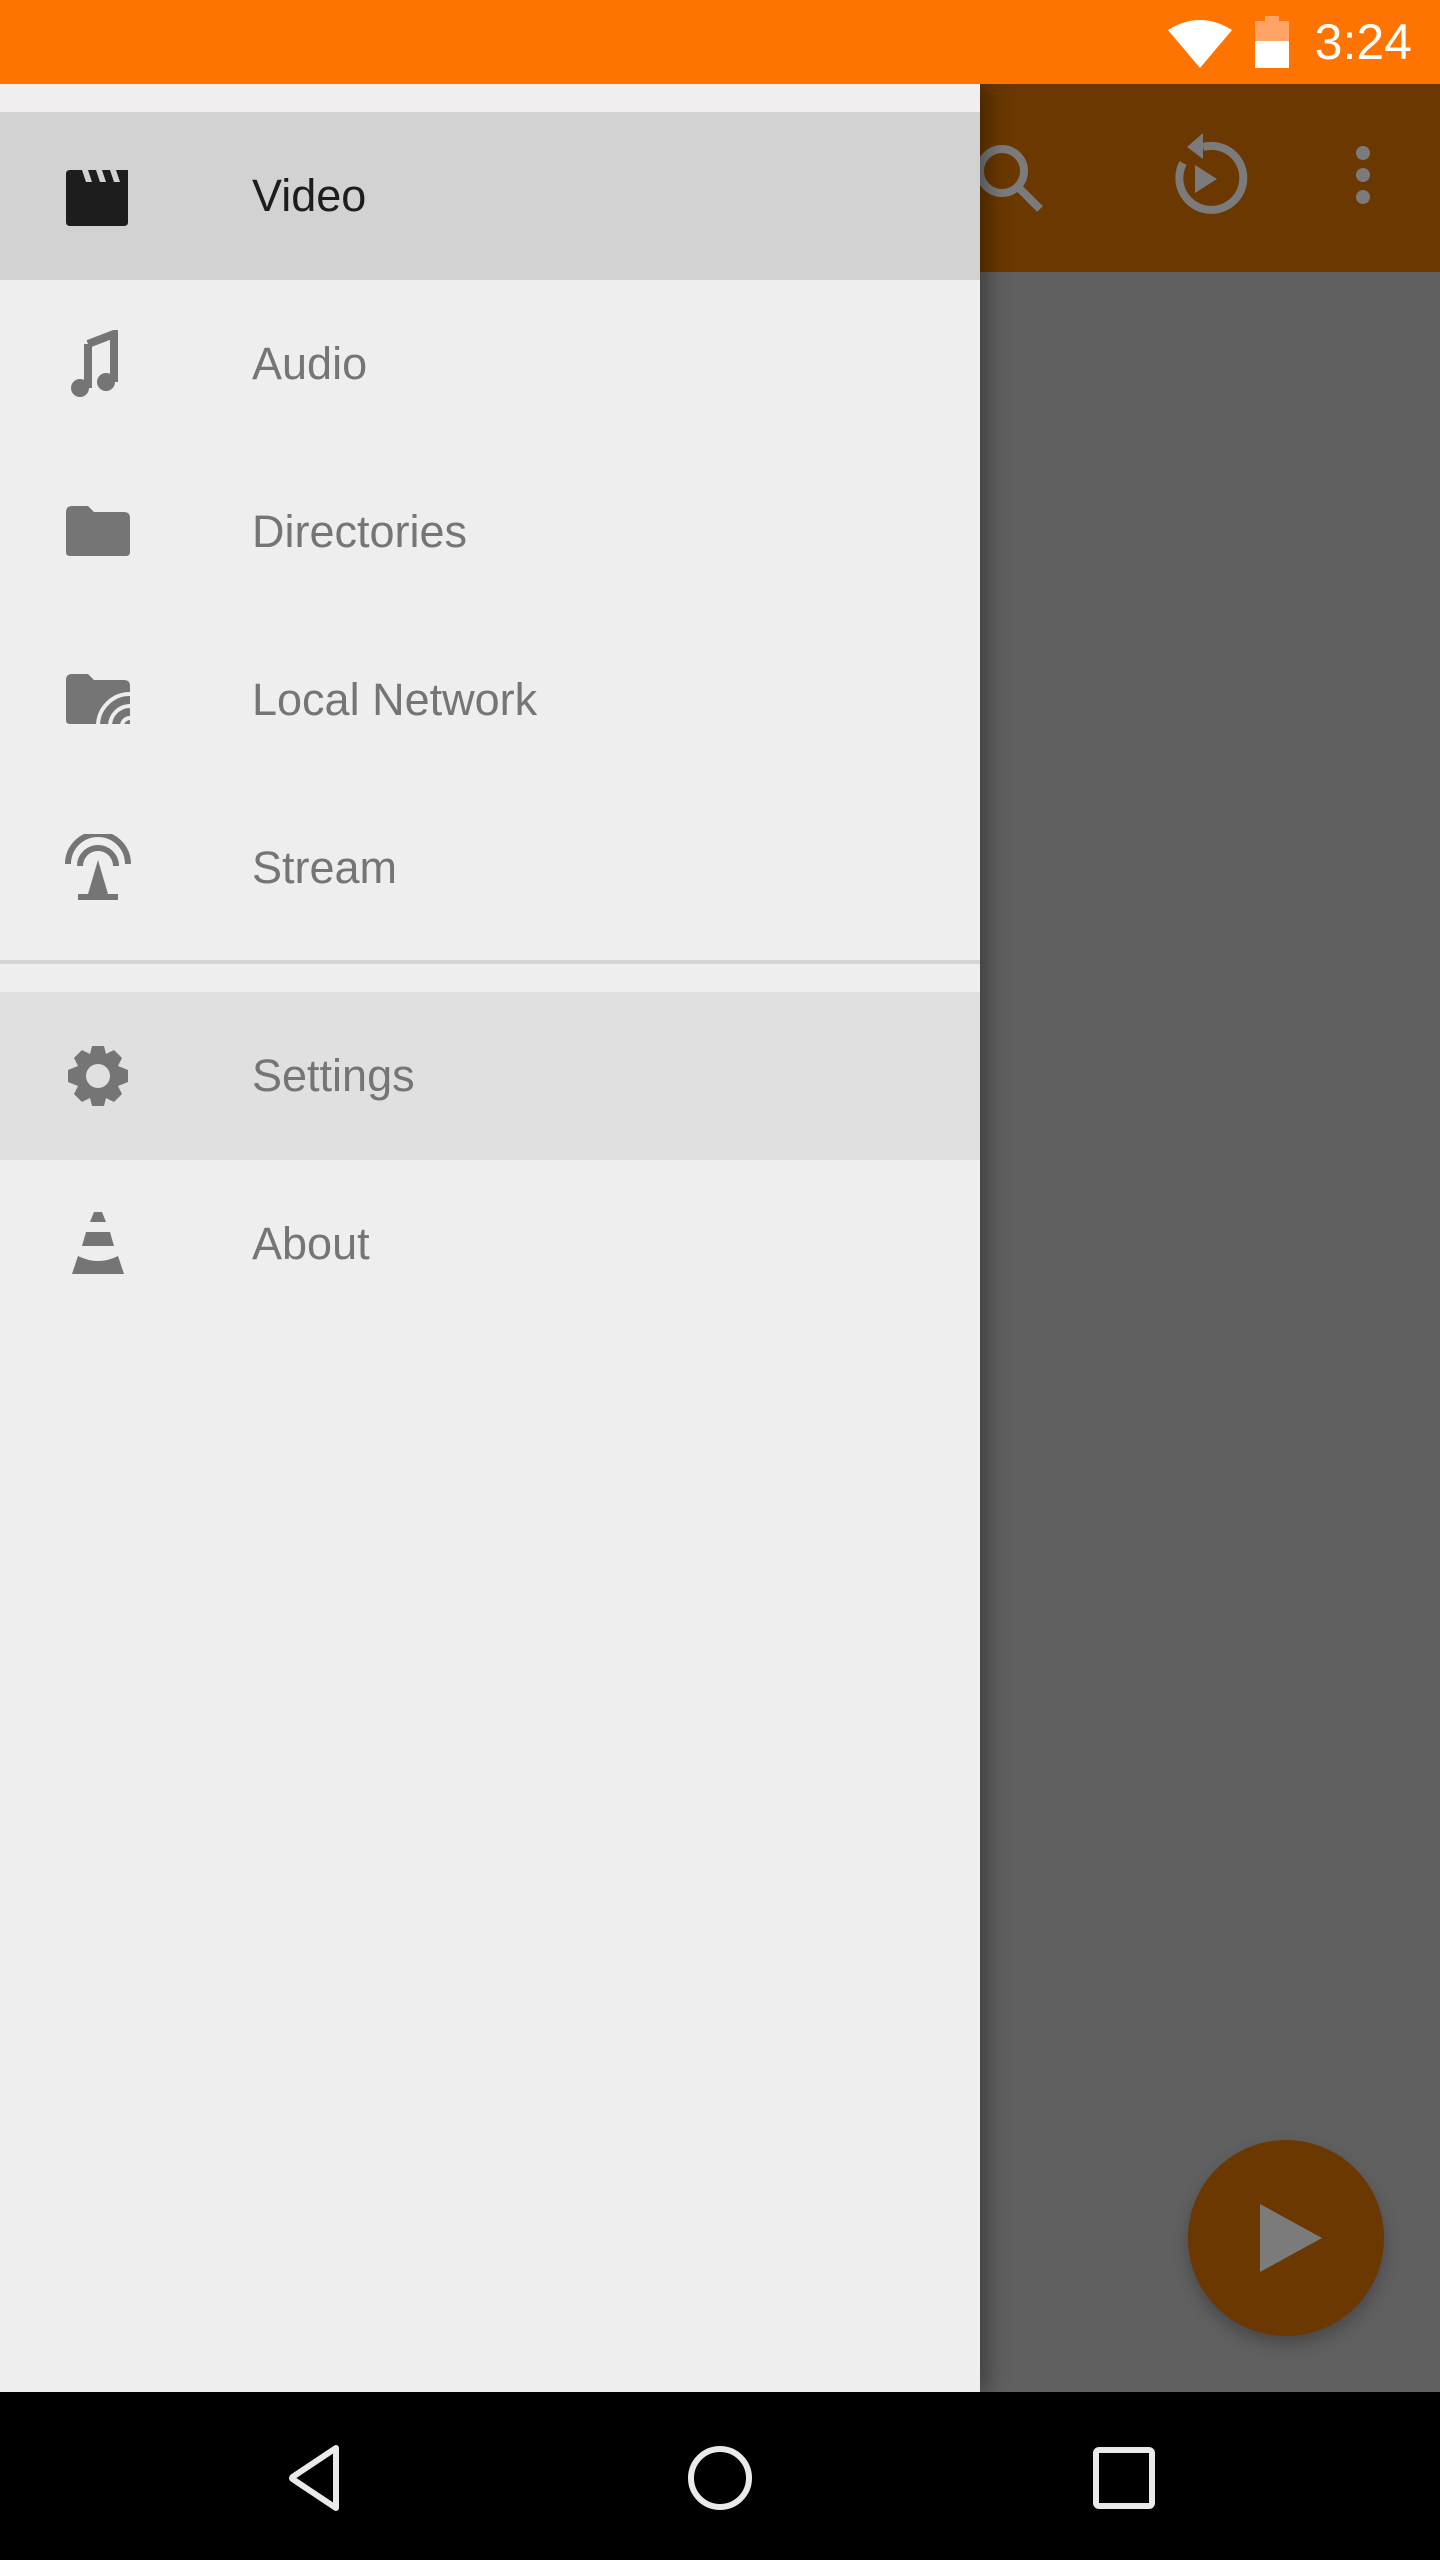  I want to click on video-clapperboard-icon, so click(97, 198).